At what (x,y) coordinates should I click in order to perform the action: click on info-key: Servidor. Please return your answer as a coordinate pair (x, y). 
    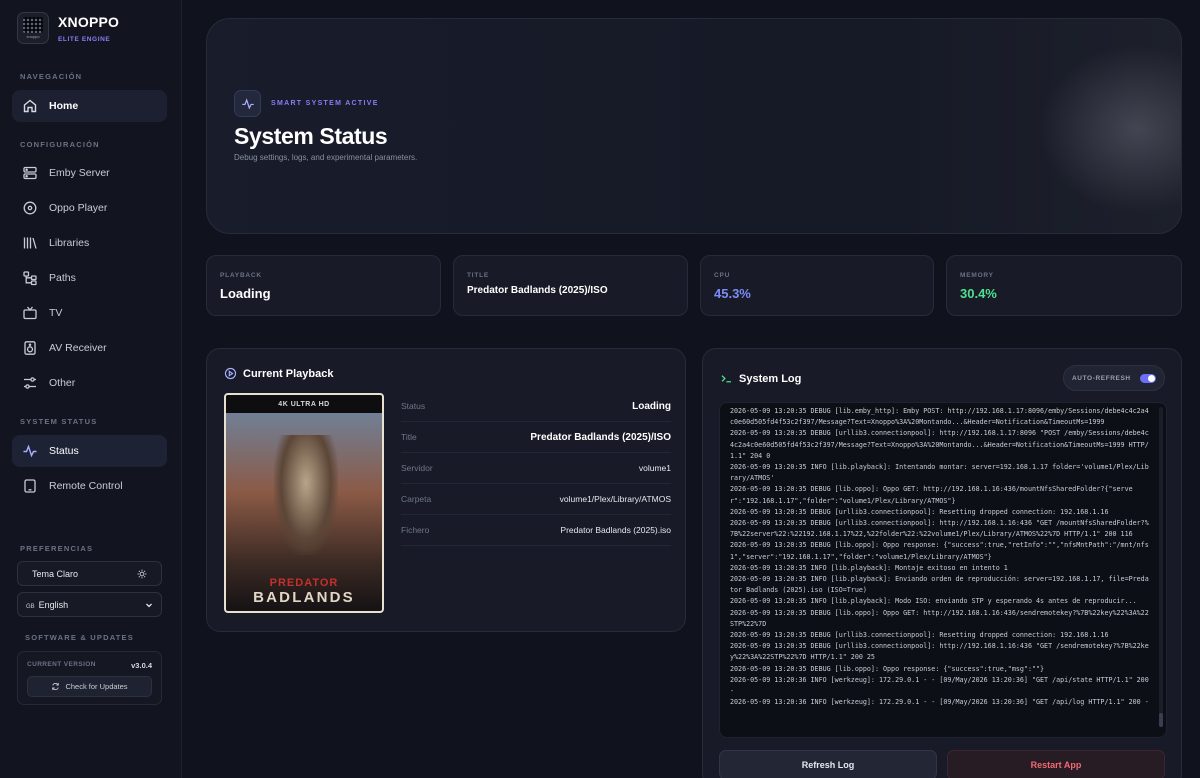
    Looking at the image, I should click on (417, 468).